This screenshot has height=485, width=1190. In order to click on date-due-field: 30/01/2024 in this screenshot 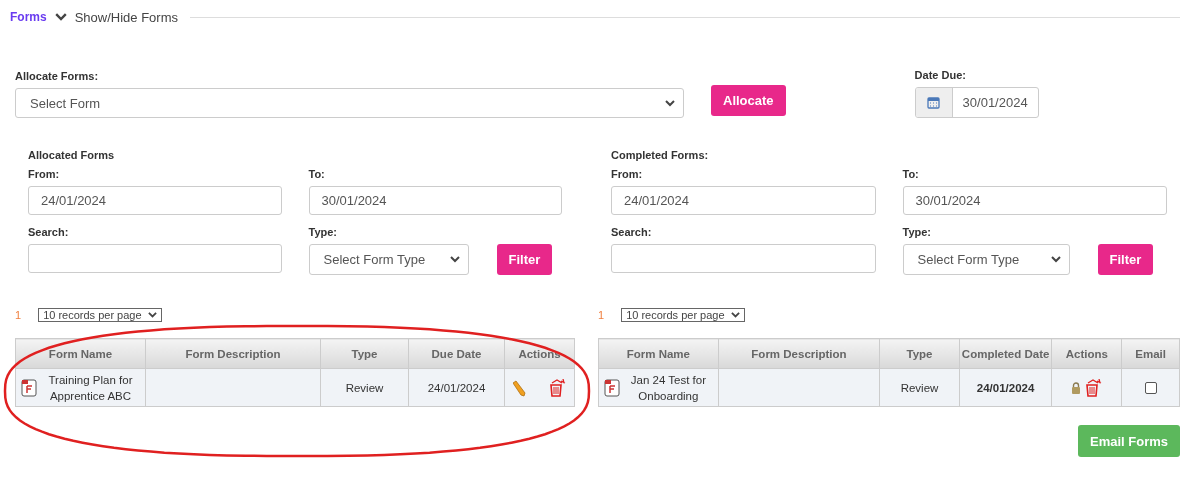, I will do `click(976, 102)`.